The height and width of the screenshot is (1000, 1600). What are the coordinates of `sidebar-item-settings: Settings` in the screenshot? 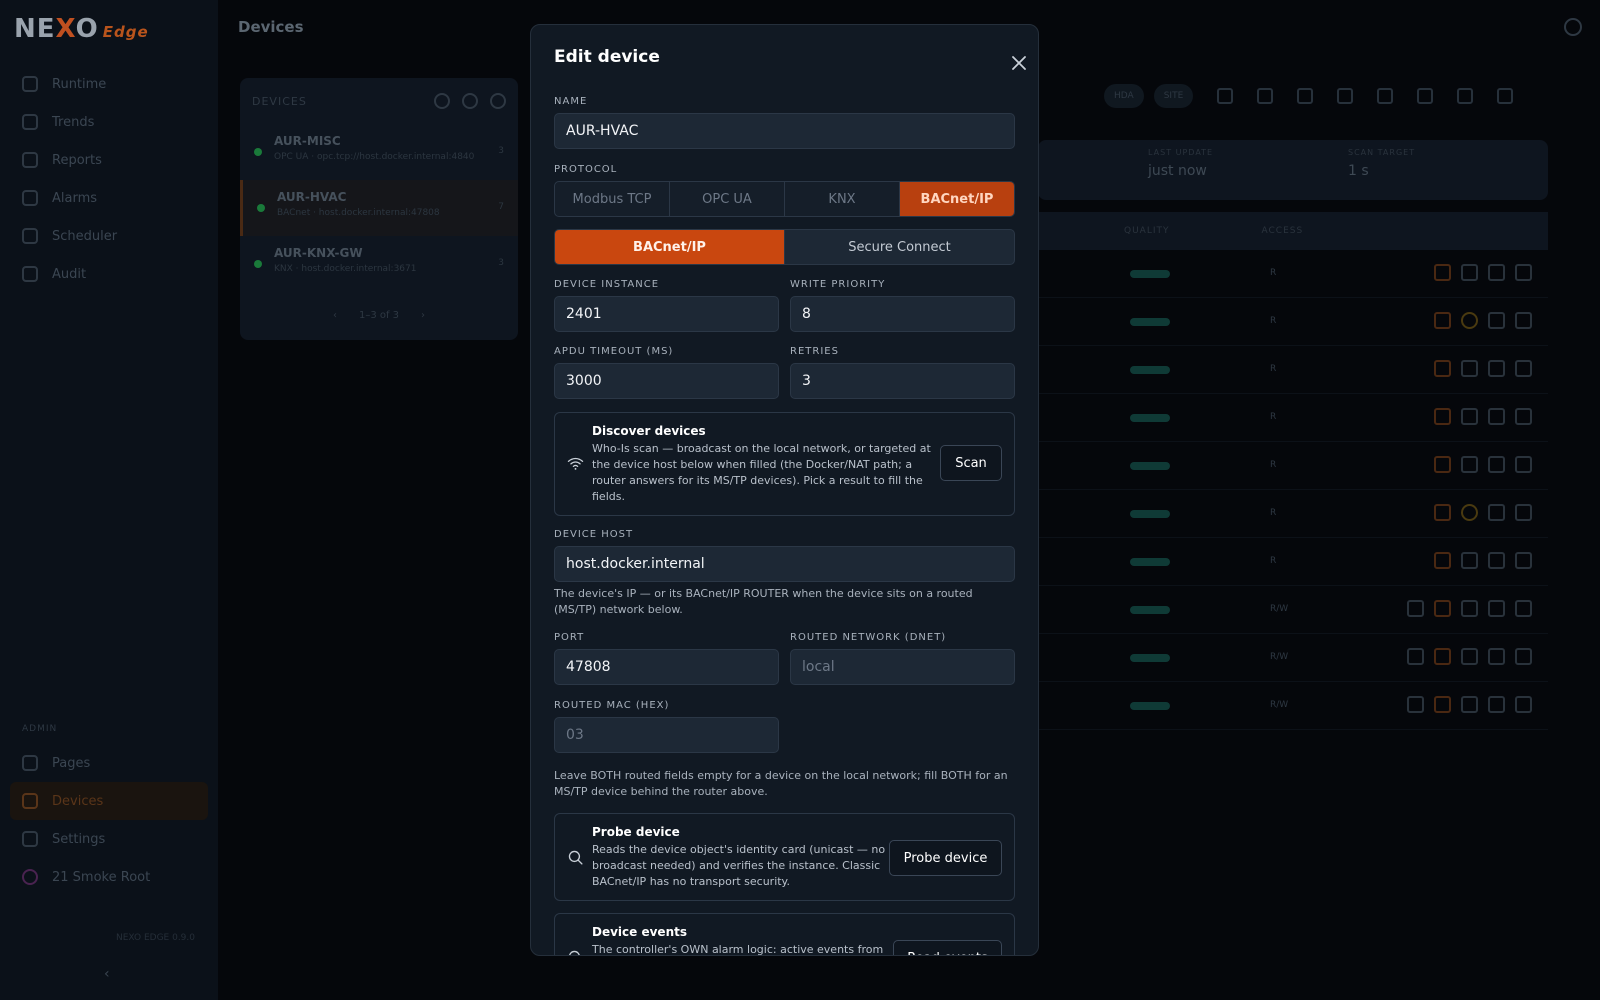 It's located at (109, 839).